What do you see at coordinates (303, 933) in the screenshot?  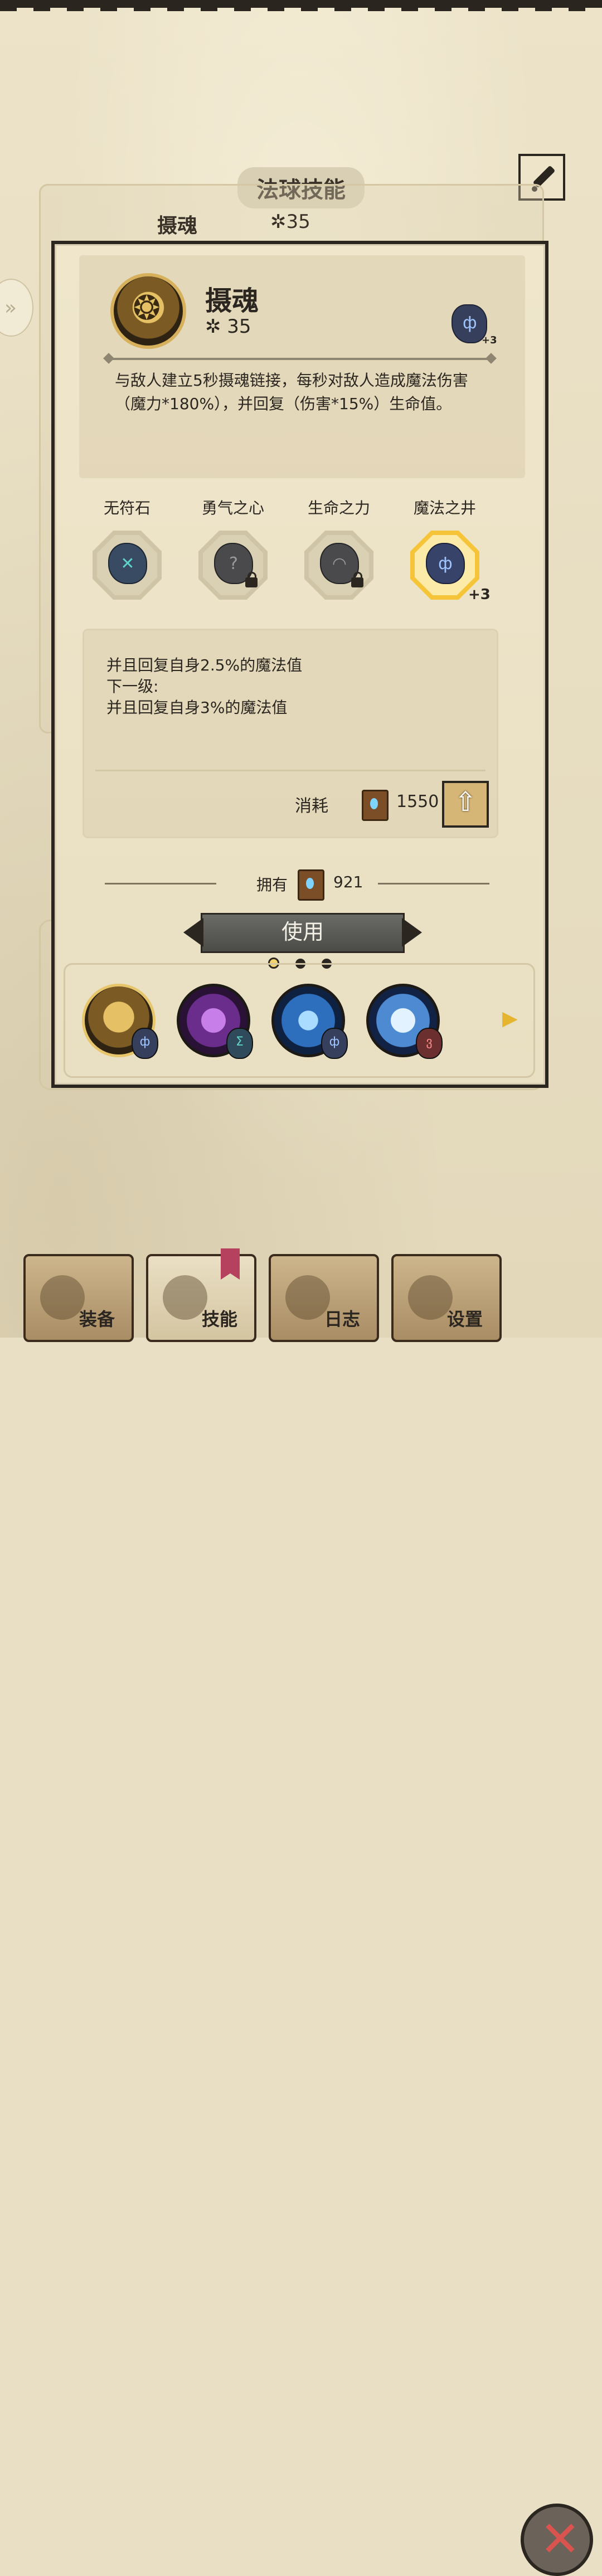 I see `use-button: 使用` at bounding box center [303, 933].